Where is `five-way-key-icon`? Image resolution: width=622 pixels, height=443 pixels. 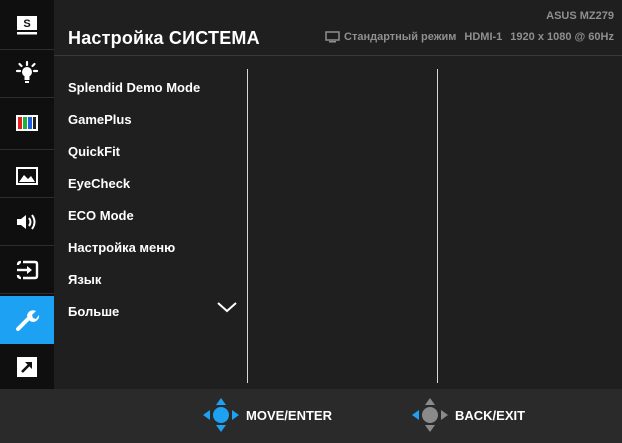
five-way-key-icon is located at coordinates (221, 415).